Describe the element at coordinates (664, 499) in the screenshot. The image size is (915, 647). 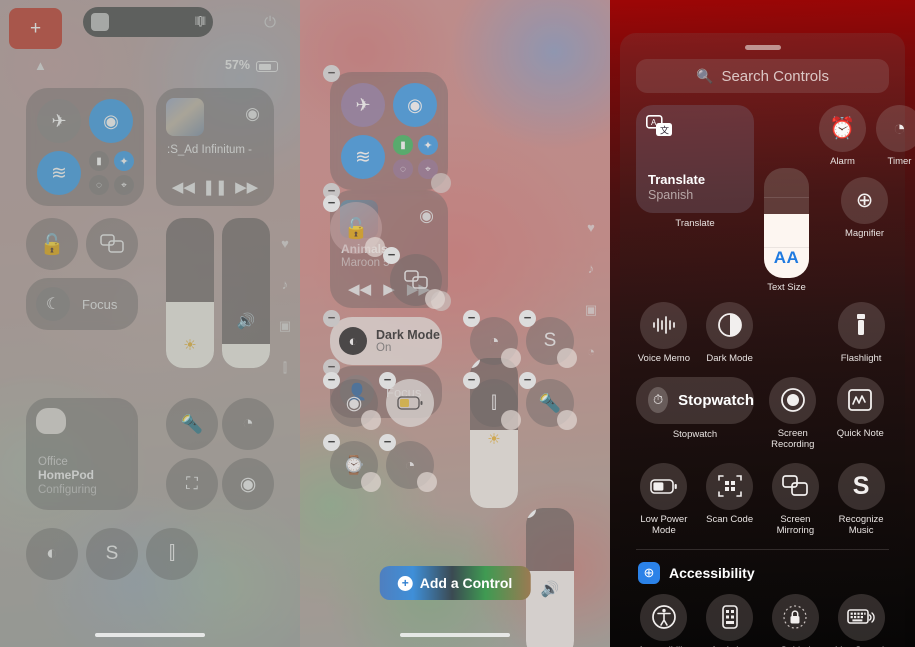
I see `gallery-item-low-power: Low Power Mode` at that location.